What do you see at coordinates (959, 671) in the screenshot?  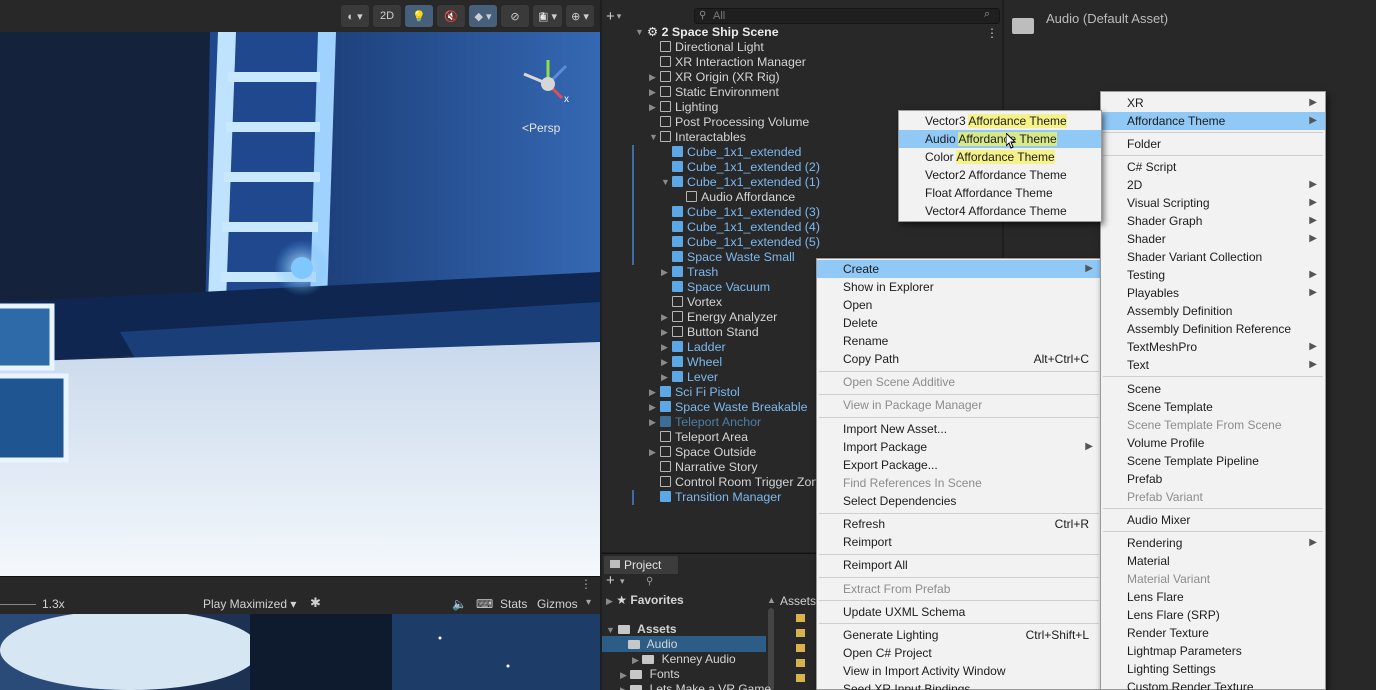 I see `menu-item-view-import-activity: View in Import Activity Window` at bounding box center [959, 671].